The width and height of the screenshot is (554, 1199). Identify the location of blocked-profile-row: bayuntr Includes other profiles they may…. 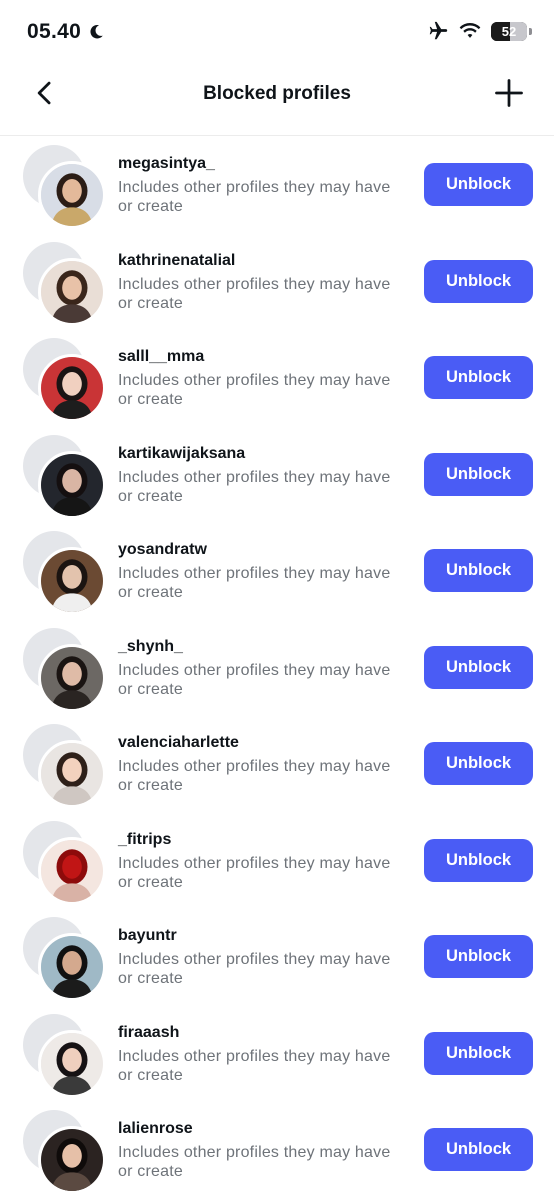
(277, 957).